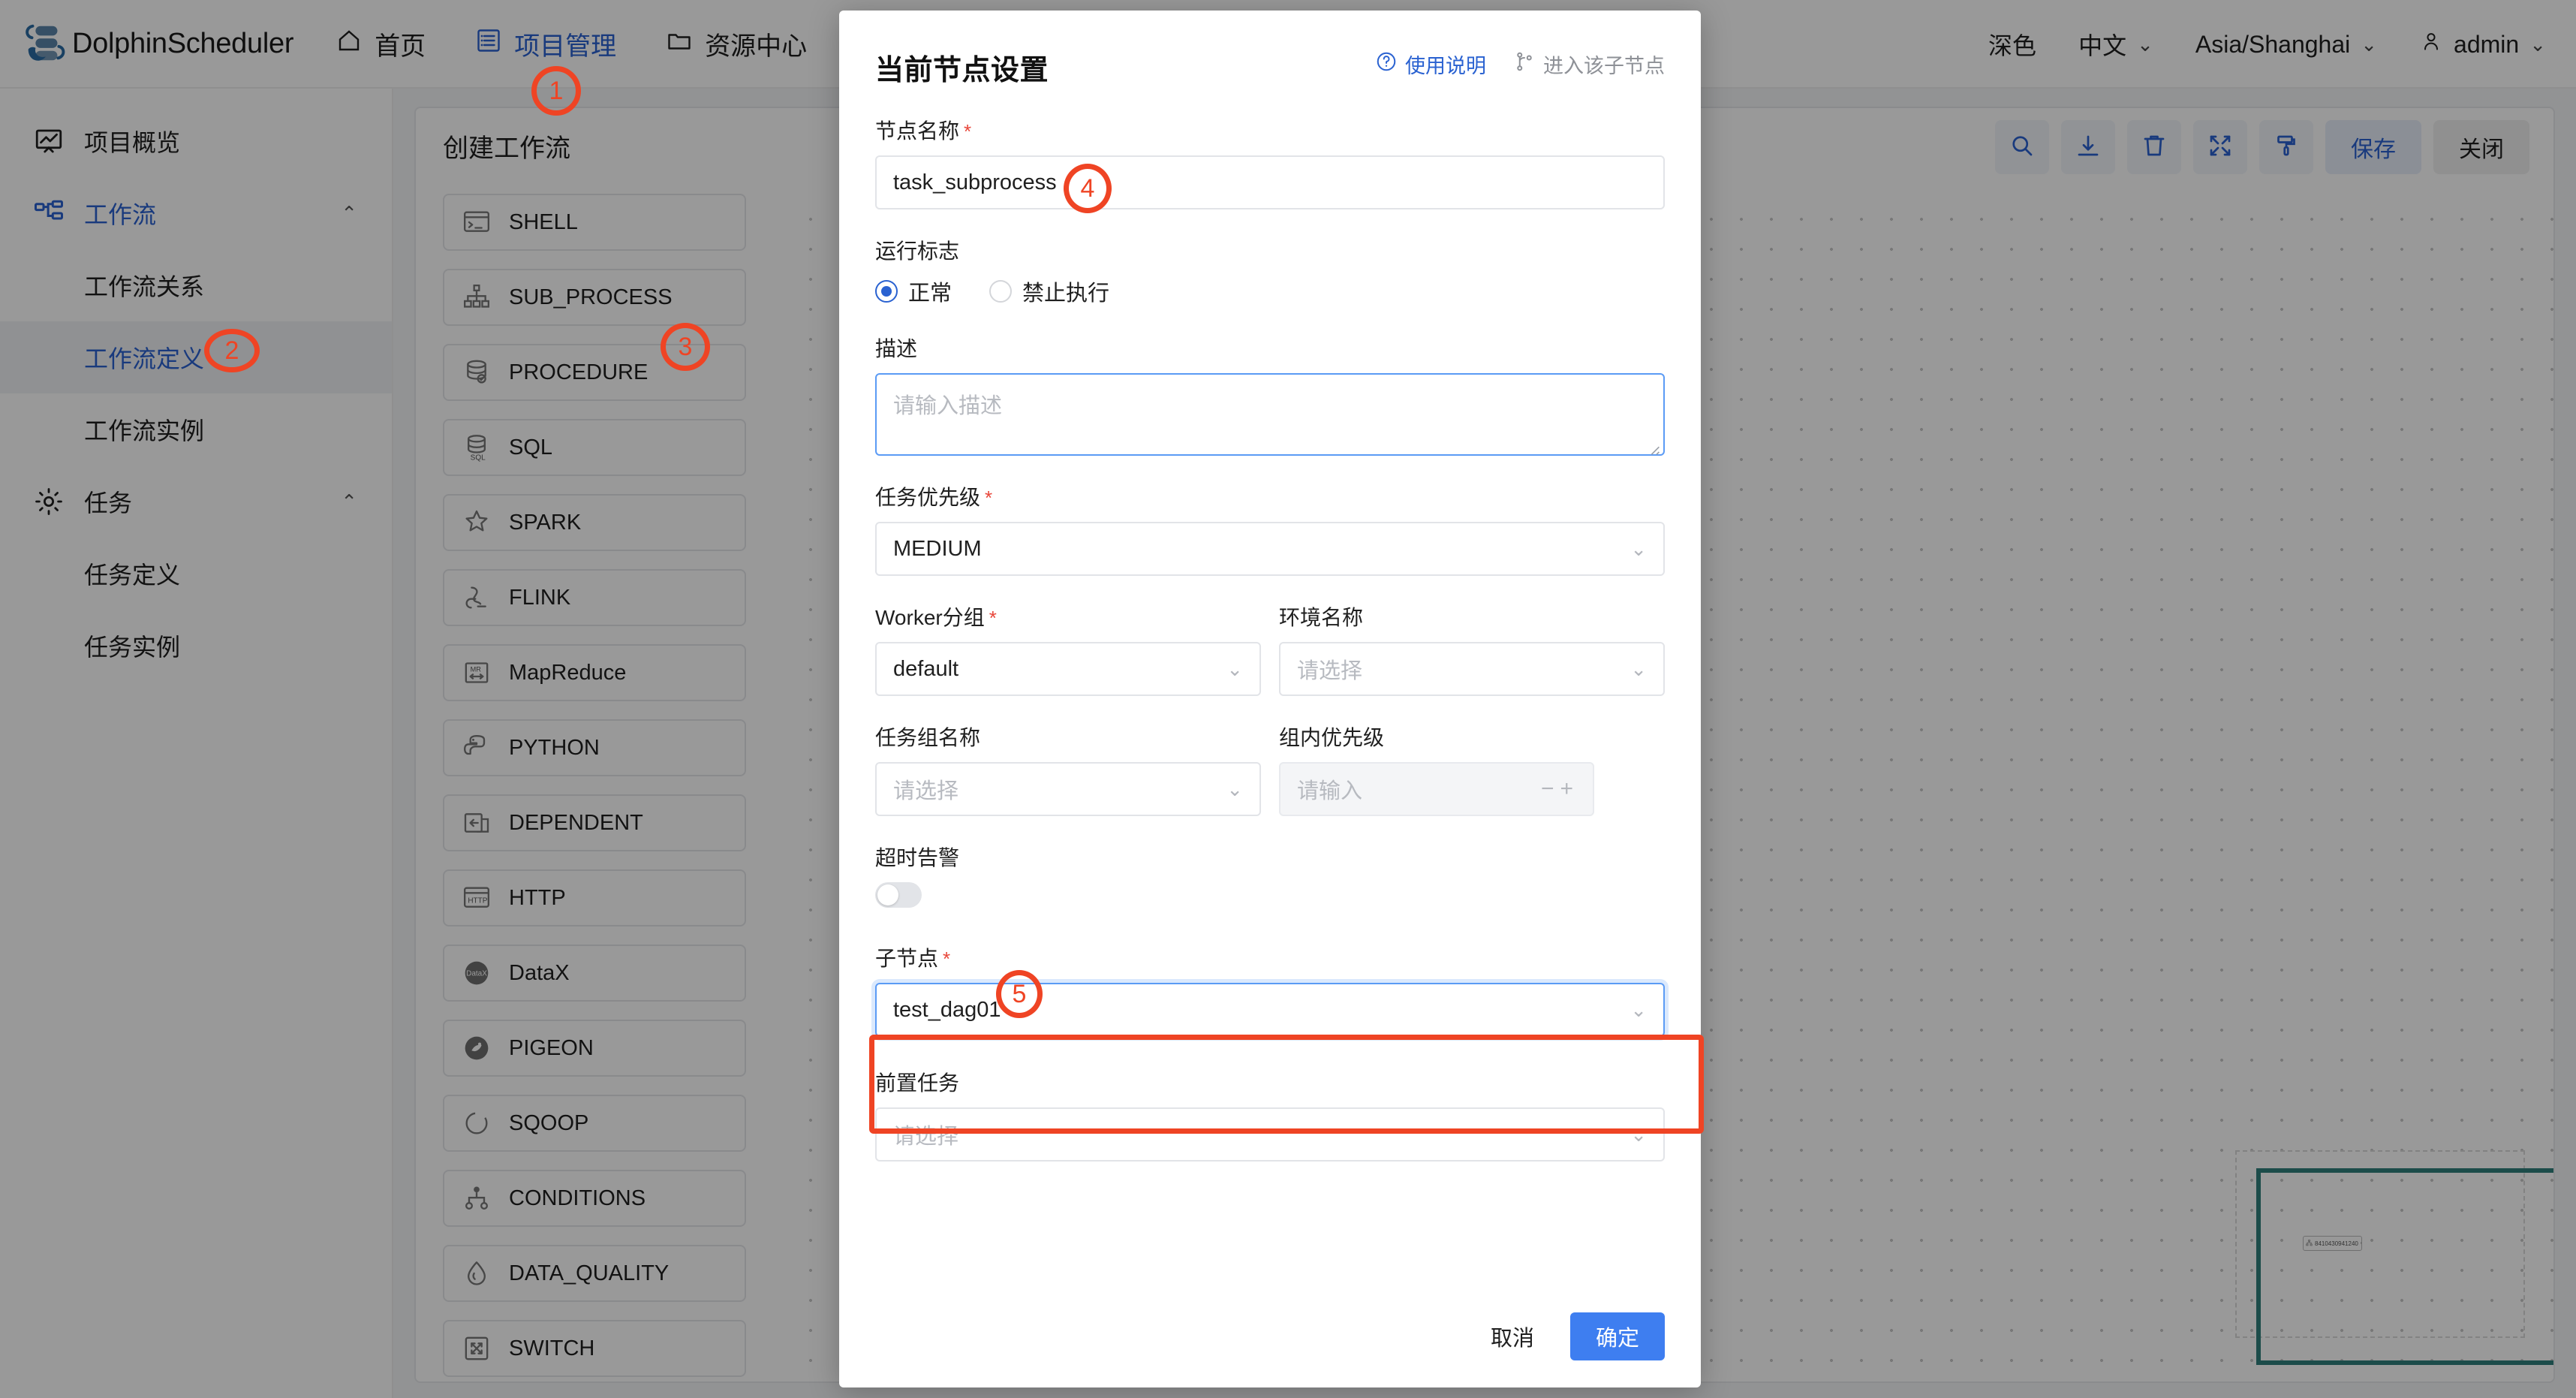  Describe the element at coordinates (917, 857) in the screenshot. I see `label-timeout-alarm: 超时告警` at that location.